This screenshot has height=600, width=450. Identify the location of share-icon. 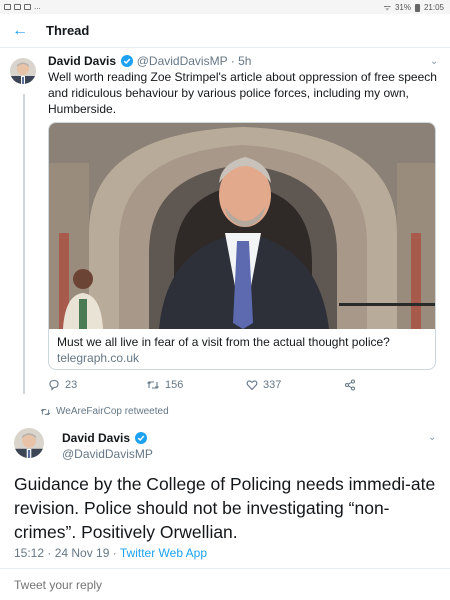
(350, 385).